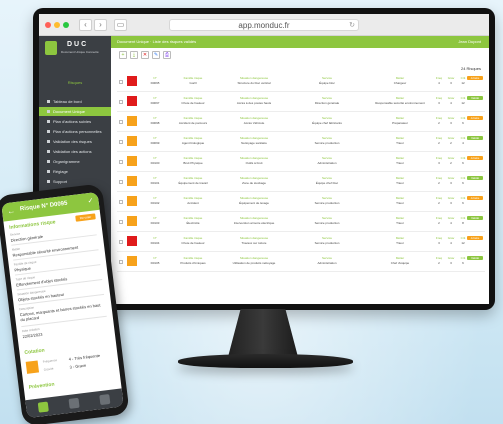 The height and width of the screenshot is (424, 503). Describe the element at coordinates (254, 183) in the screenshot. I see `cell-value: Zone de stockage` at that location.